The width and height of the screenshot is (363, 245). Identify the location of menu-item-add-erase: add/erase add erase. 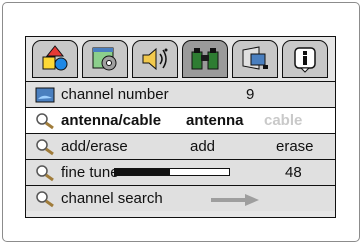
(180, 146).